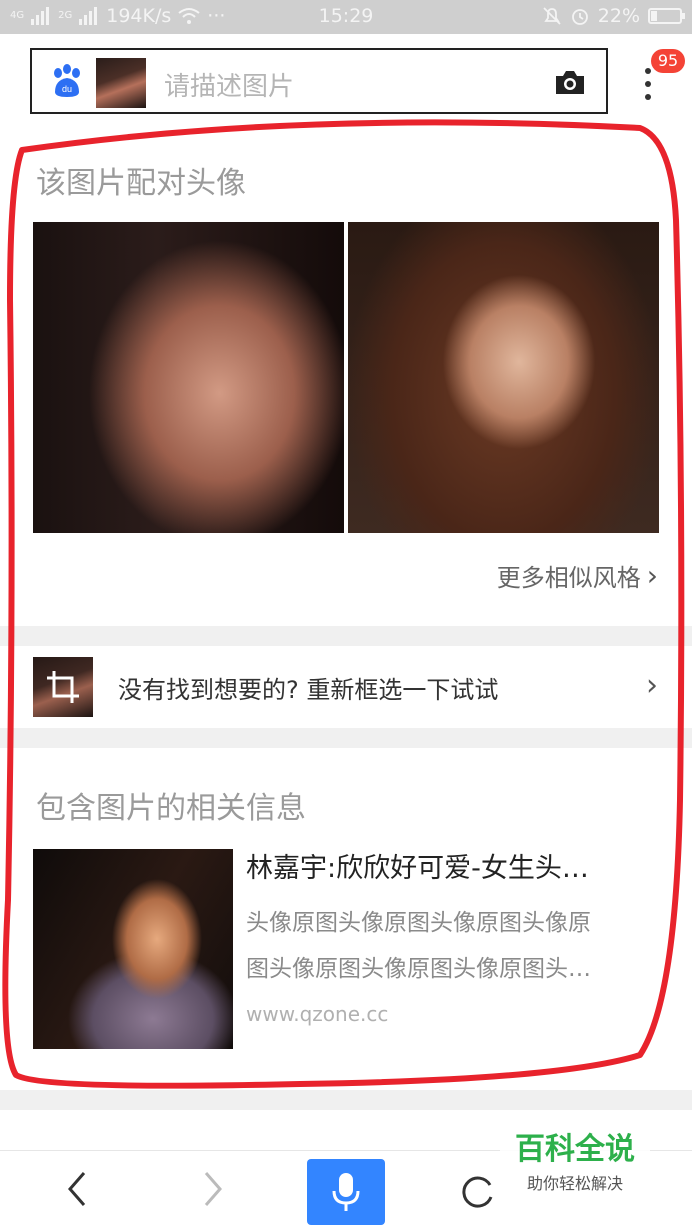 The width and height of the screenshot is (692, 1231). What do you see at coordinates (503, 377) in the screenshot?
I see `pair-image-right` at bounding box center [503, 377].